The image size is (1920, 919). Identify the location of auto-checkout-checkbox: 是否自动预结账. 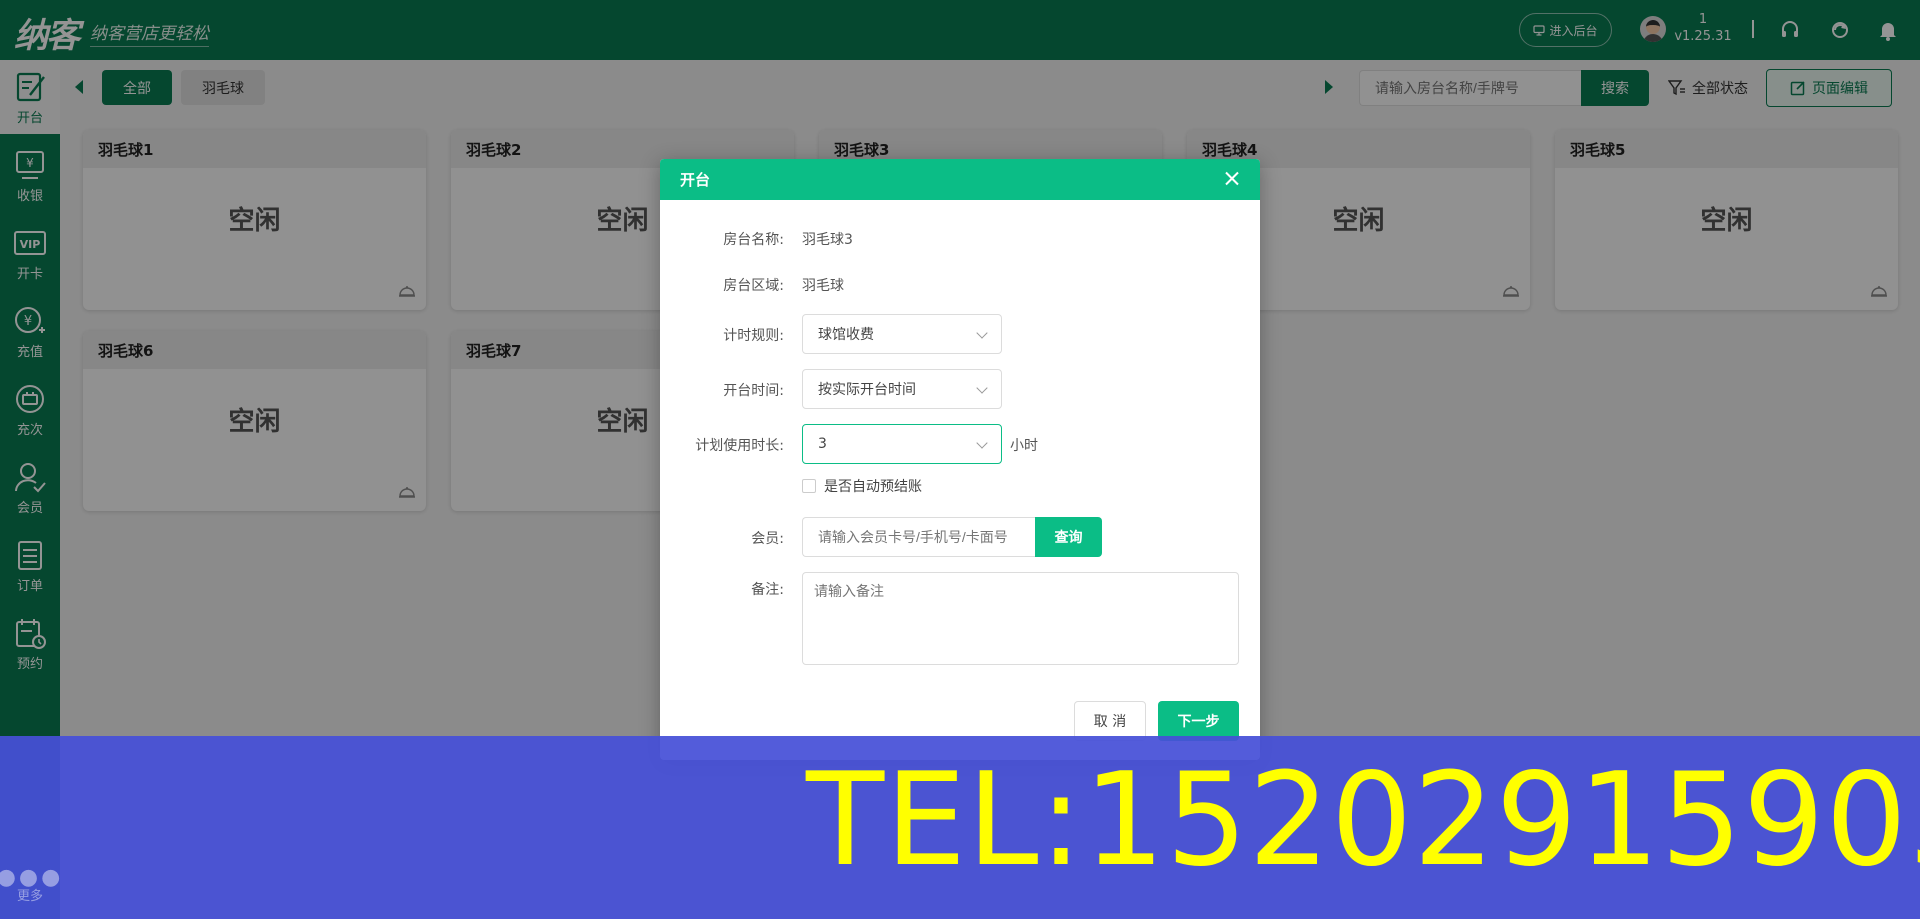
(862, 486).